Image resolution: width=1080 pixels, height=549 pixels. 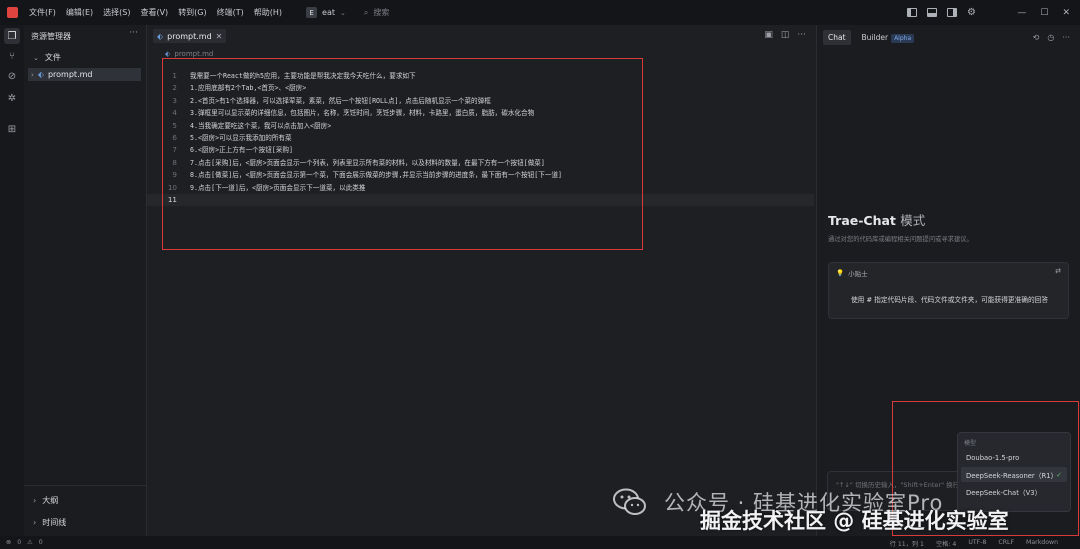 I want to click on indent-setting: 空格: 4, so click(x=946, y=543).